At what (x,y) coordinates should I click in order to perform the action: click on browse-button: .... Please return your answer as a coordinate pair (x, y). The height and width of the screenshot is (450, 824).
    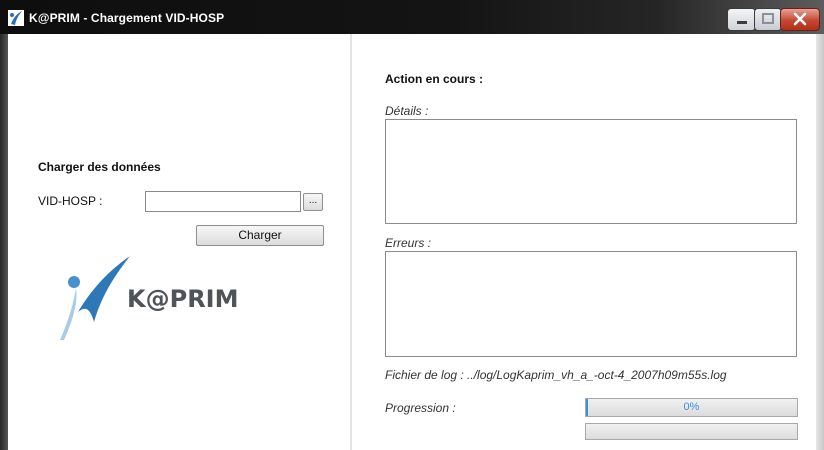
    Looking at the image, I should click on (313, 202).